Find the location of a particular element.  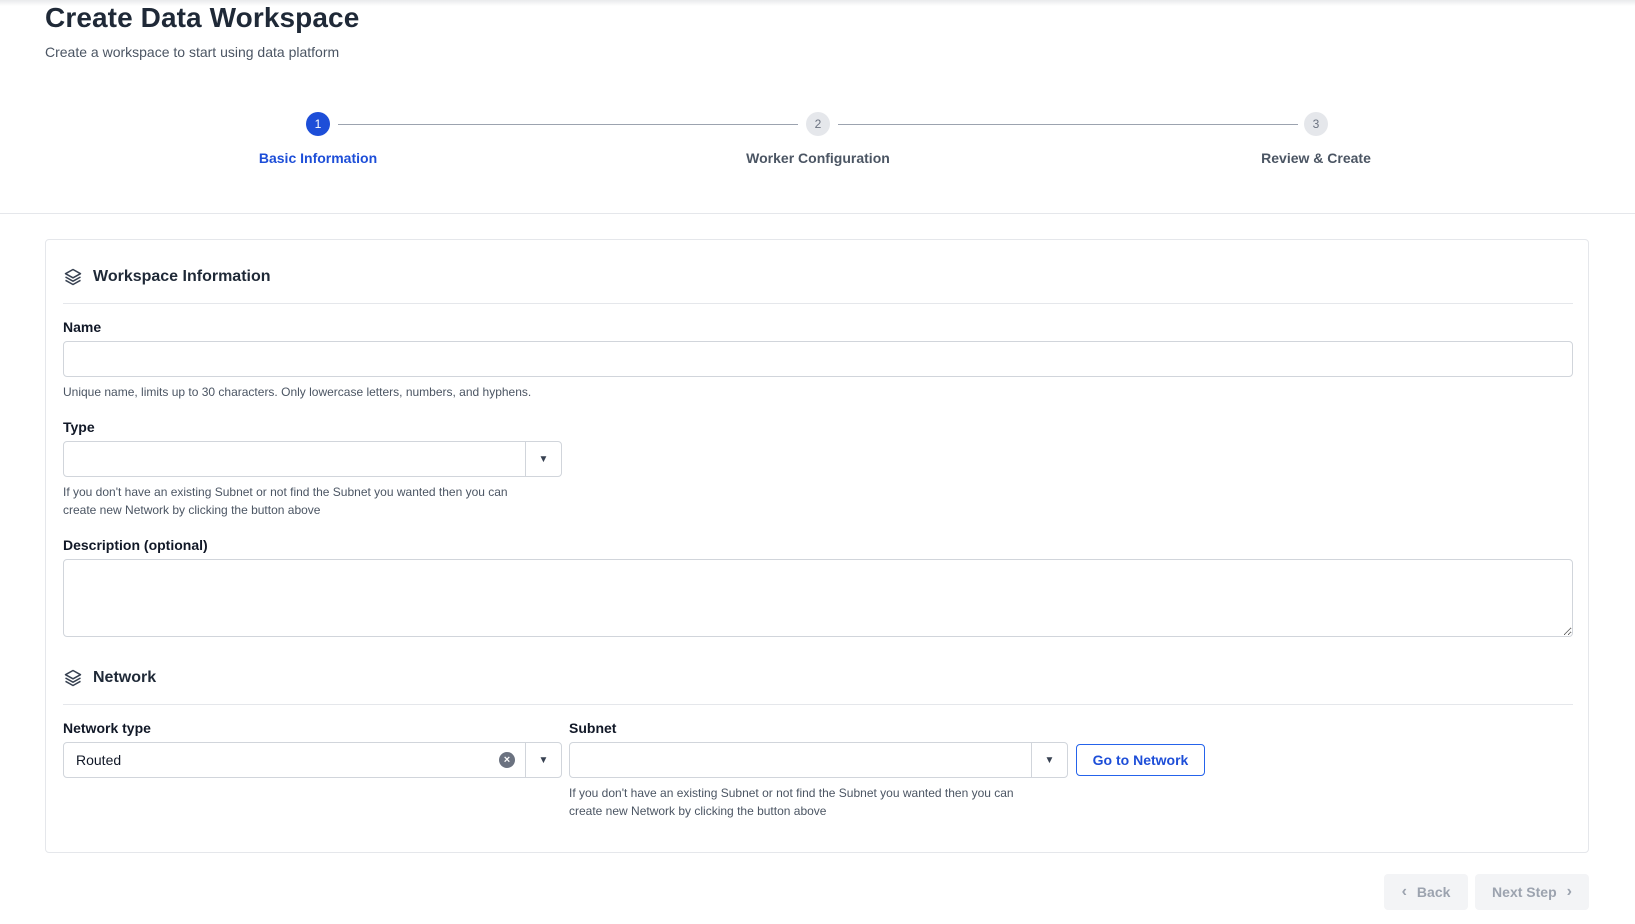

back-label: Back is located at coordinates (1433, 892).